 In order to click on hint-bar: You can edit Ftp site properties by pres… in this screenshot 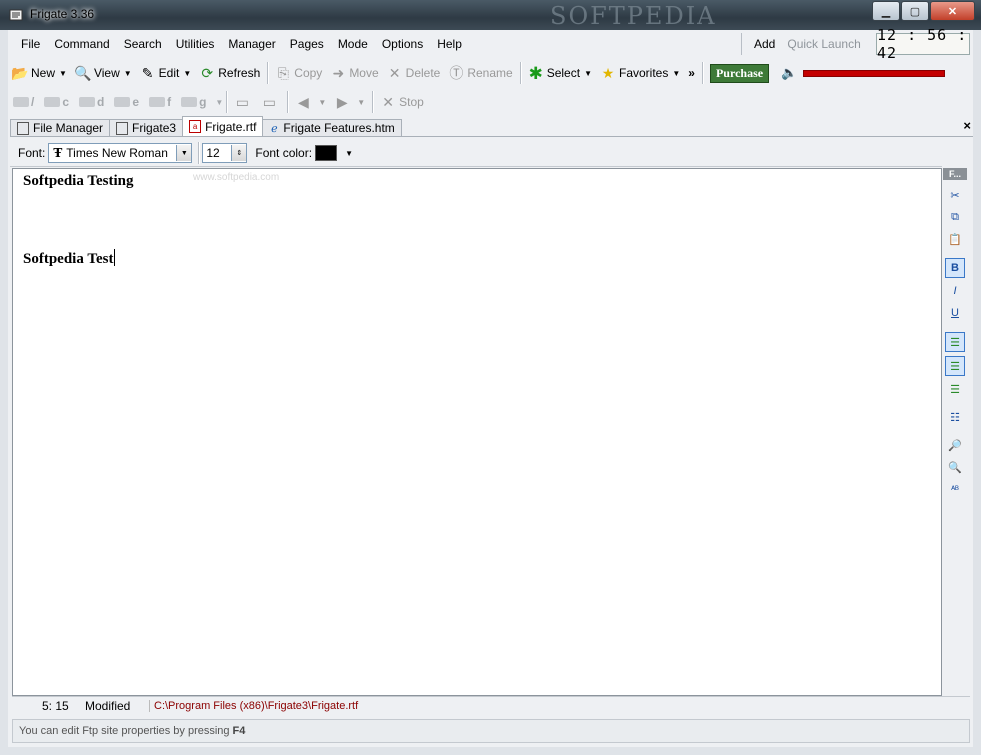, I will do `click(491, 731)`.